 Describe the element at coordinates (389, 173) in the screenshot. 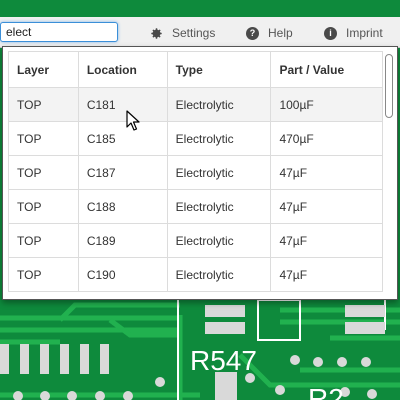

I see `results-scrollbar` at that location.